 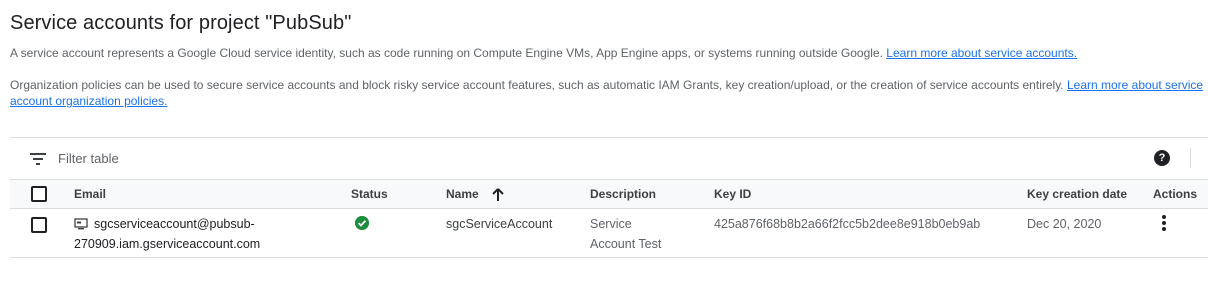 I want to click on description-line2: Account Test, so click(x=626, y=244).